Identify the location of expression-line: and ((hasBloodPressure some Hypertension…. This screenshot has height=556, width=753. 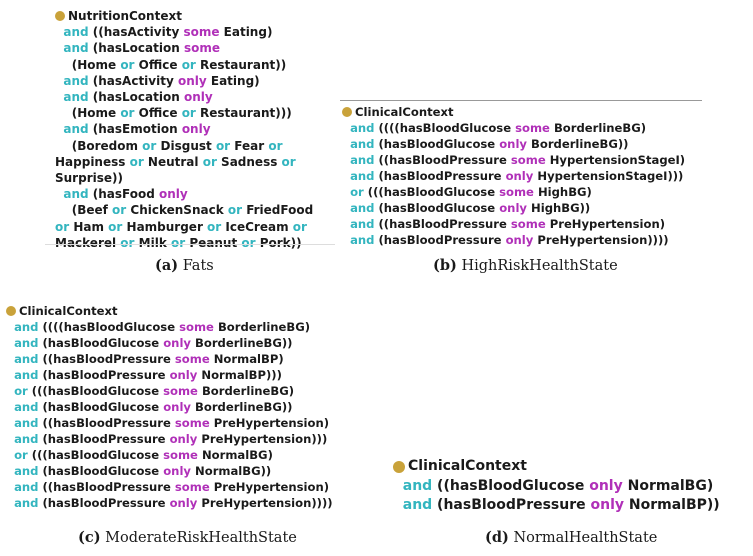
(513, 160).